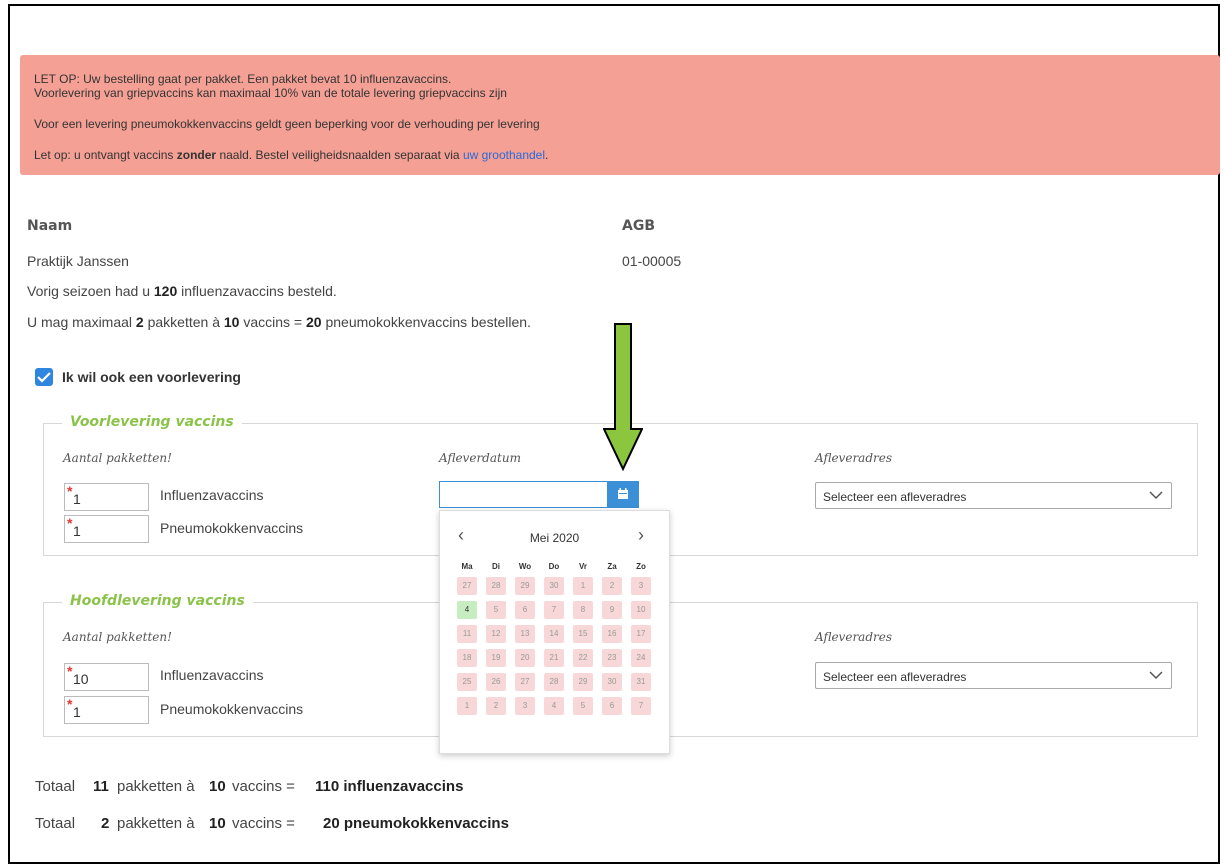 Image resolution: width=1225 pixels, height=864 pixels. I want to click on alert-bold-zonder: zonder, so click(196, 155).